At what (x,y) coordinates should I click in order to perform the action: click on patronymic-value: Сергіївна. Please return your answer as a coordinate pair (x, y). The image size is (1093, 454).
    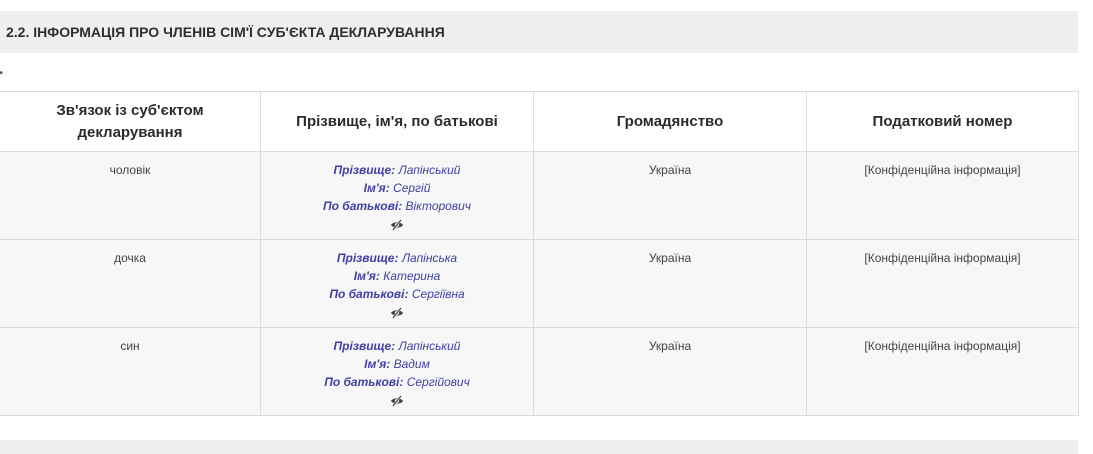
    Looking at the image, I should click on (438, 294).